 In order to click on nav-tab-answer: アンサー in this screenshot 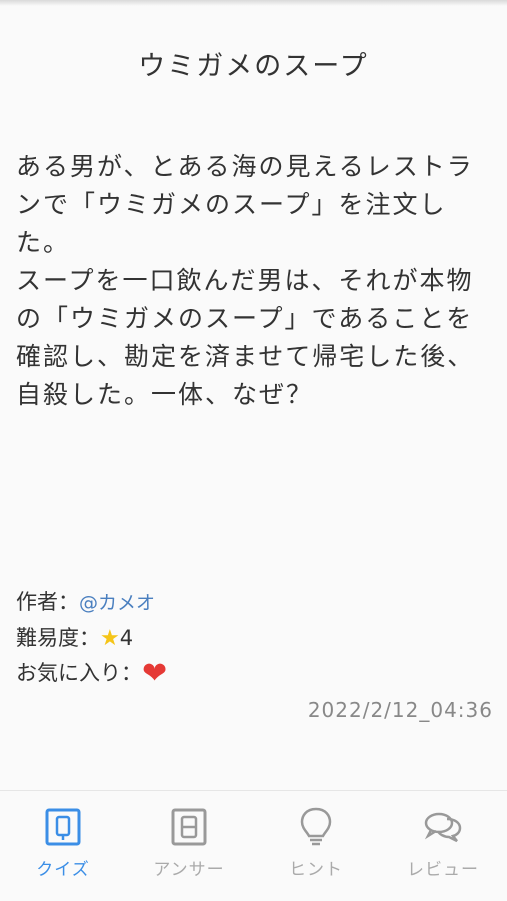, I will do `click(189, 842)`.